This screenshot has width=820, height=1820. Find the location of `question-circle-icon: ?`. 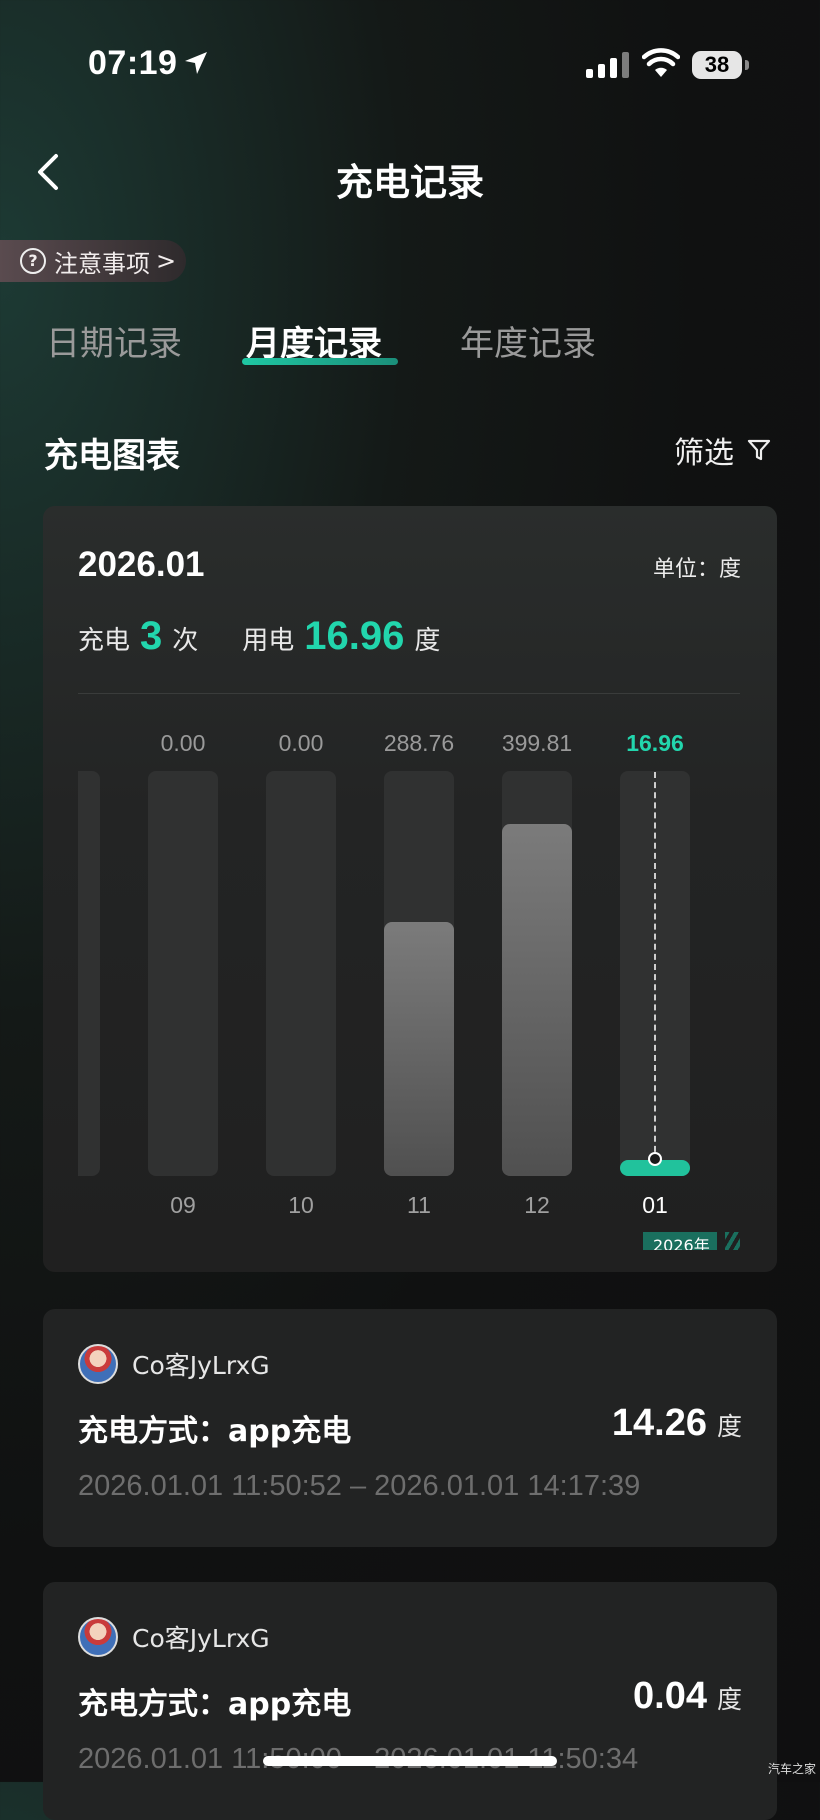

question-circle-icon: ? is located at coordinates (33, 261).